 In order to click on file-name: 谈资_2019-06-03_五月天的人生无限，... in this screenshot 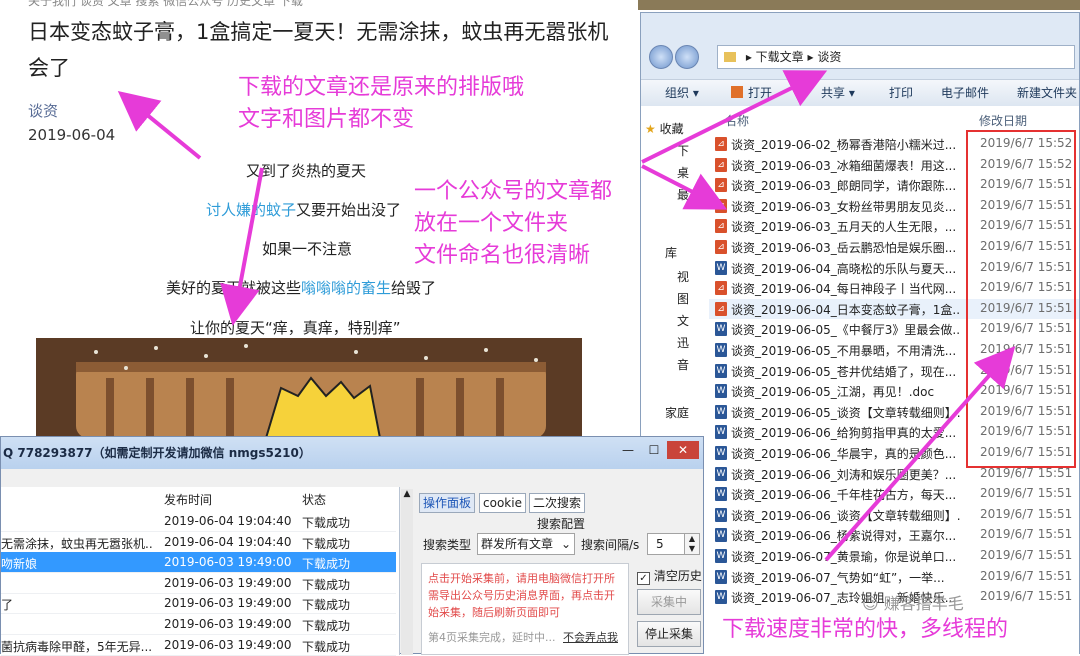, I will do `click(844, 227)`.